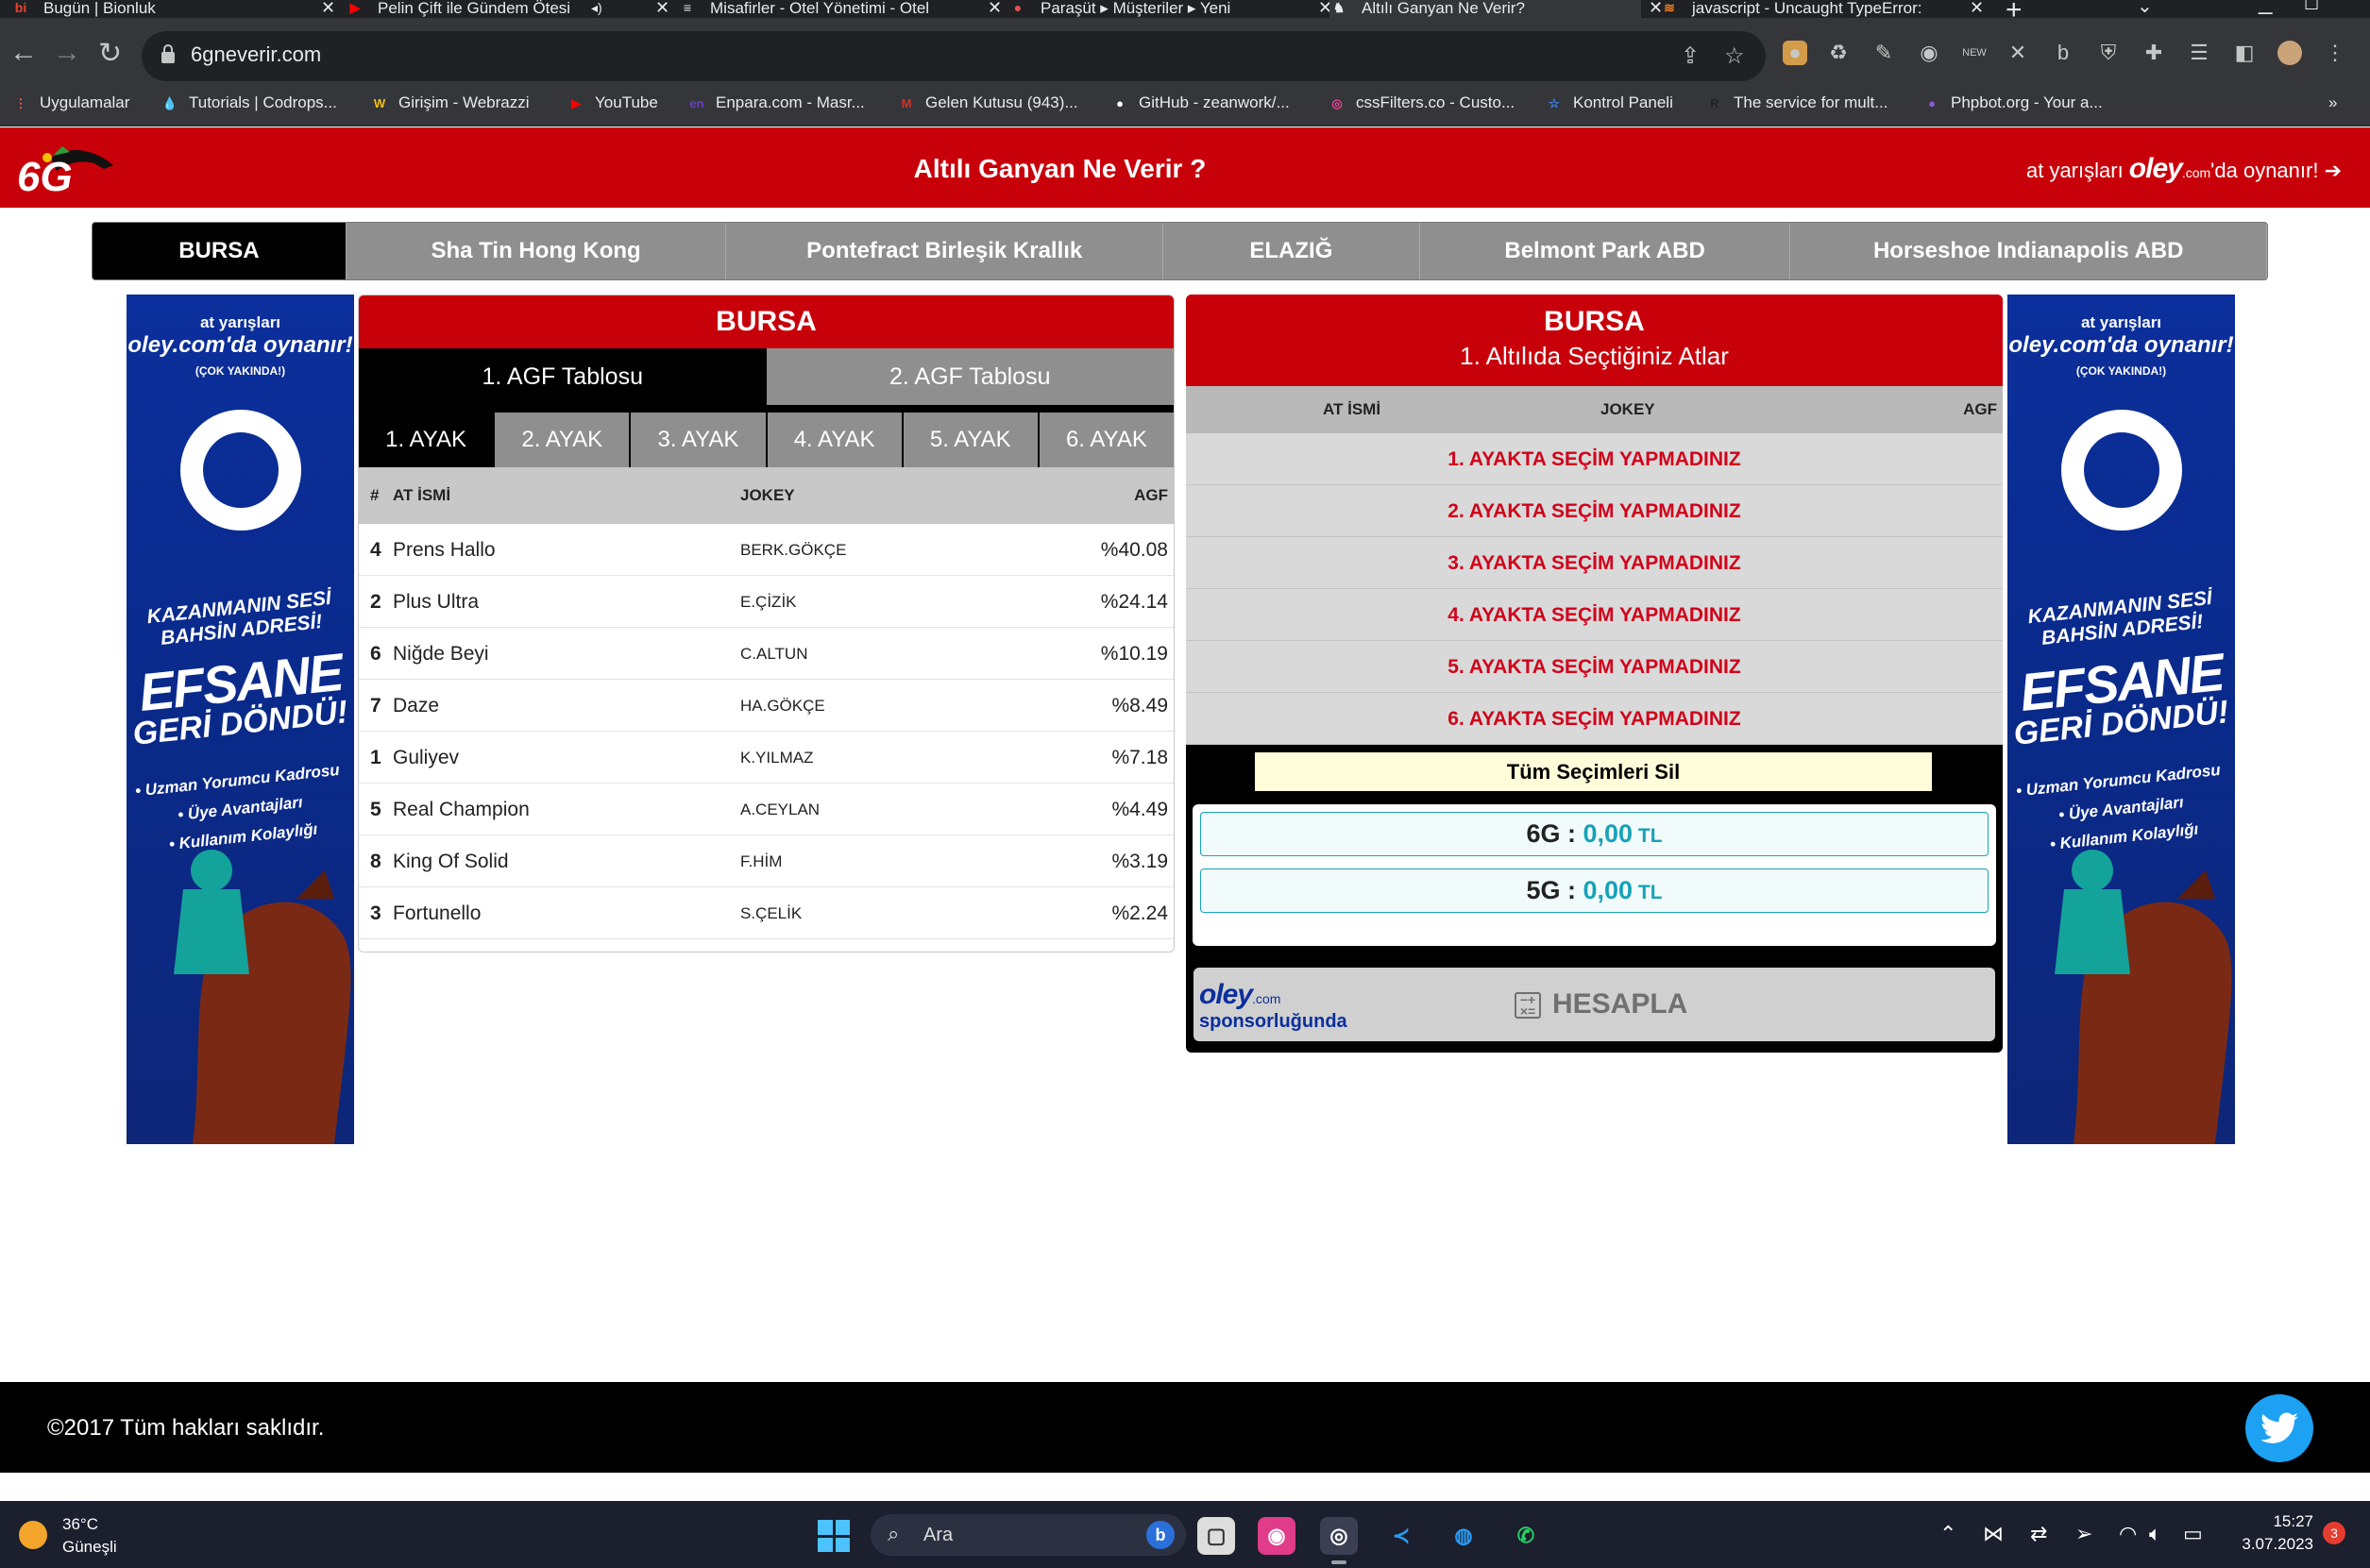 Image resolution: width=2370 pixels, height=1568 pixels. I want to click on back-icon: ←, so click(23, 53).